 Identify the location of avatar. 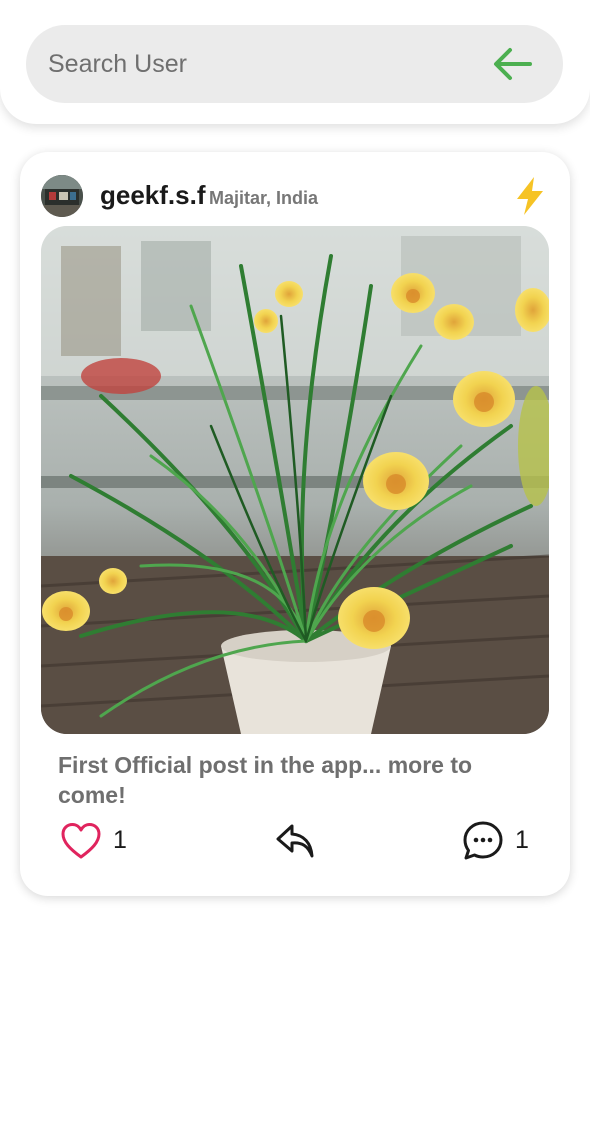
(62, 196).